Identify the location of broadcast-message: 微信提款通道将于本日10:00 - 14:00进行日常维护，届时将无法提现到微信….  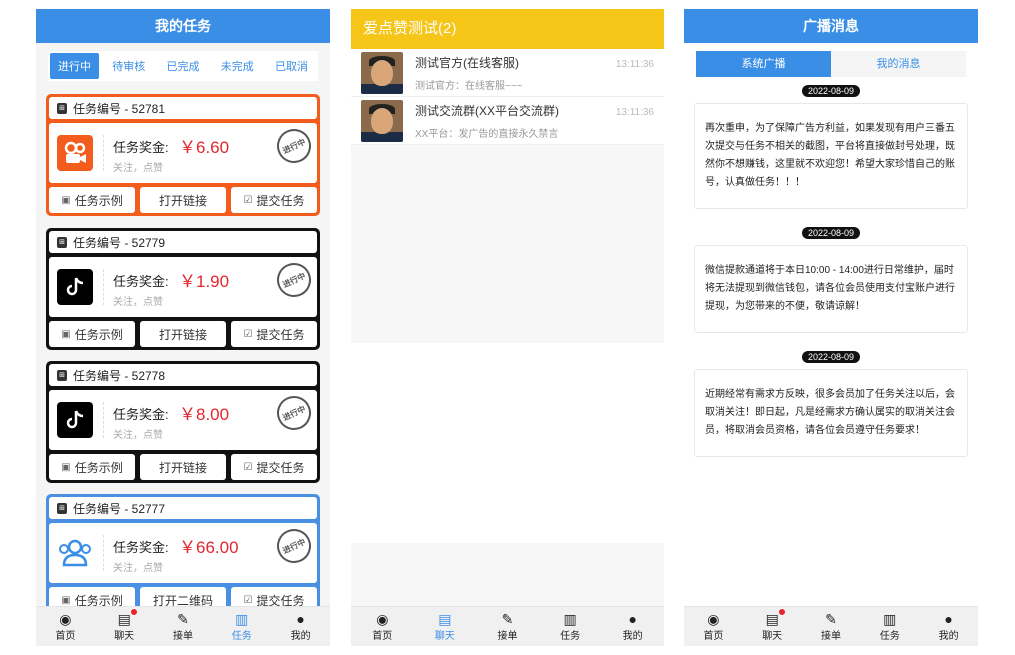
(831, 289).